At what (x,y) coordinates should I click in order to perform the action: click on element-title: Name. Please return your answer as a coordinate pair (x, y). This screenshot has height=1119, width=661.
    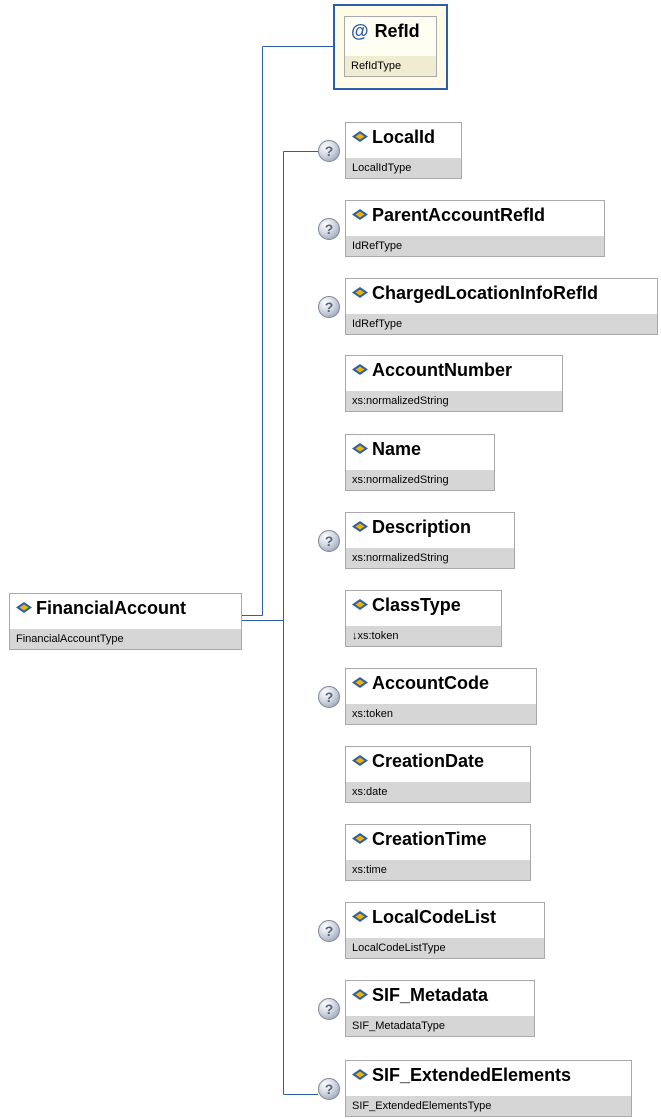
    Looking at the image, I should click on (420, 449).